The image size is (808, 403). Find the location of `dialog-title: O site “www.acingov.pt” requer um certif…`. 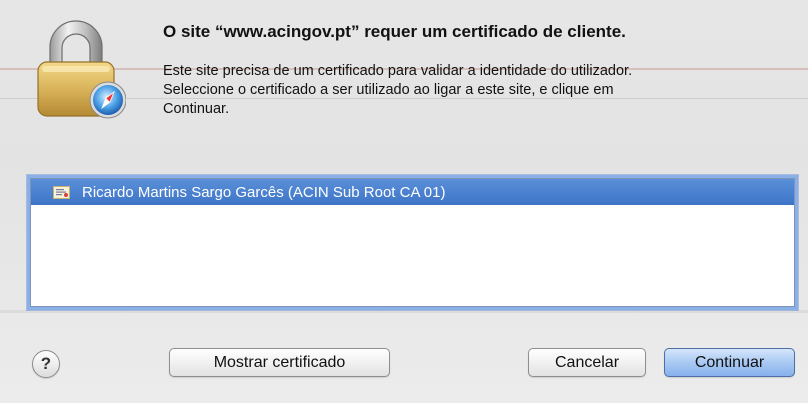

dialog-title: O site “www.acingov.pt” requer um certif… is located at coordinates (394, 31).